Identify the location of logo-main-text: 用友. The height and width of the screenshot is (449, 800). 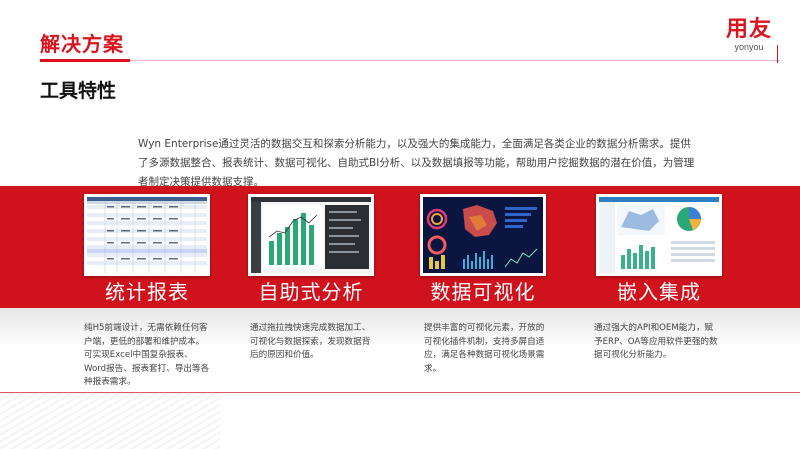
(748, 29).